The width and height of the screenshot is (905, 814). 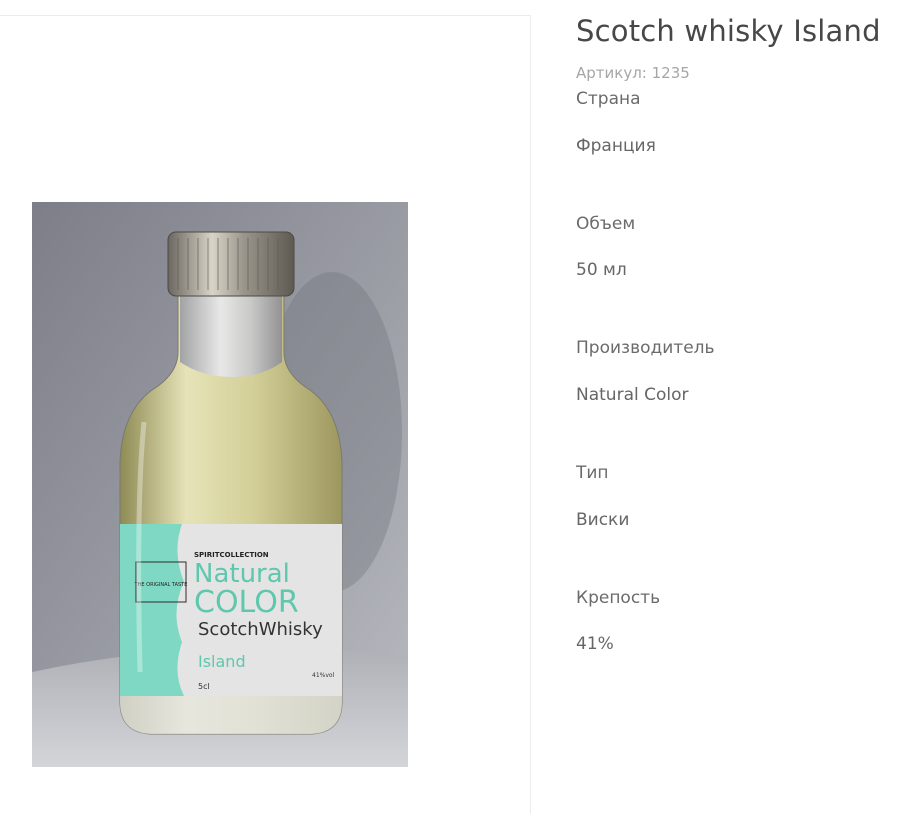 What do you see at coordinates (161, 585) in the screenshot?
I see `label-badge: THE ORIGINAL TASTE` at bounding box center [161, 585].